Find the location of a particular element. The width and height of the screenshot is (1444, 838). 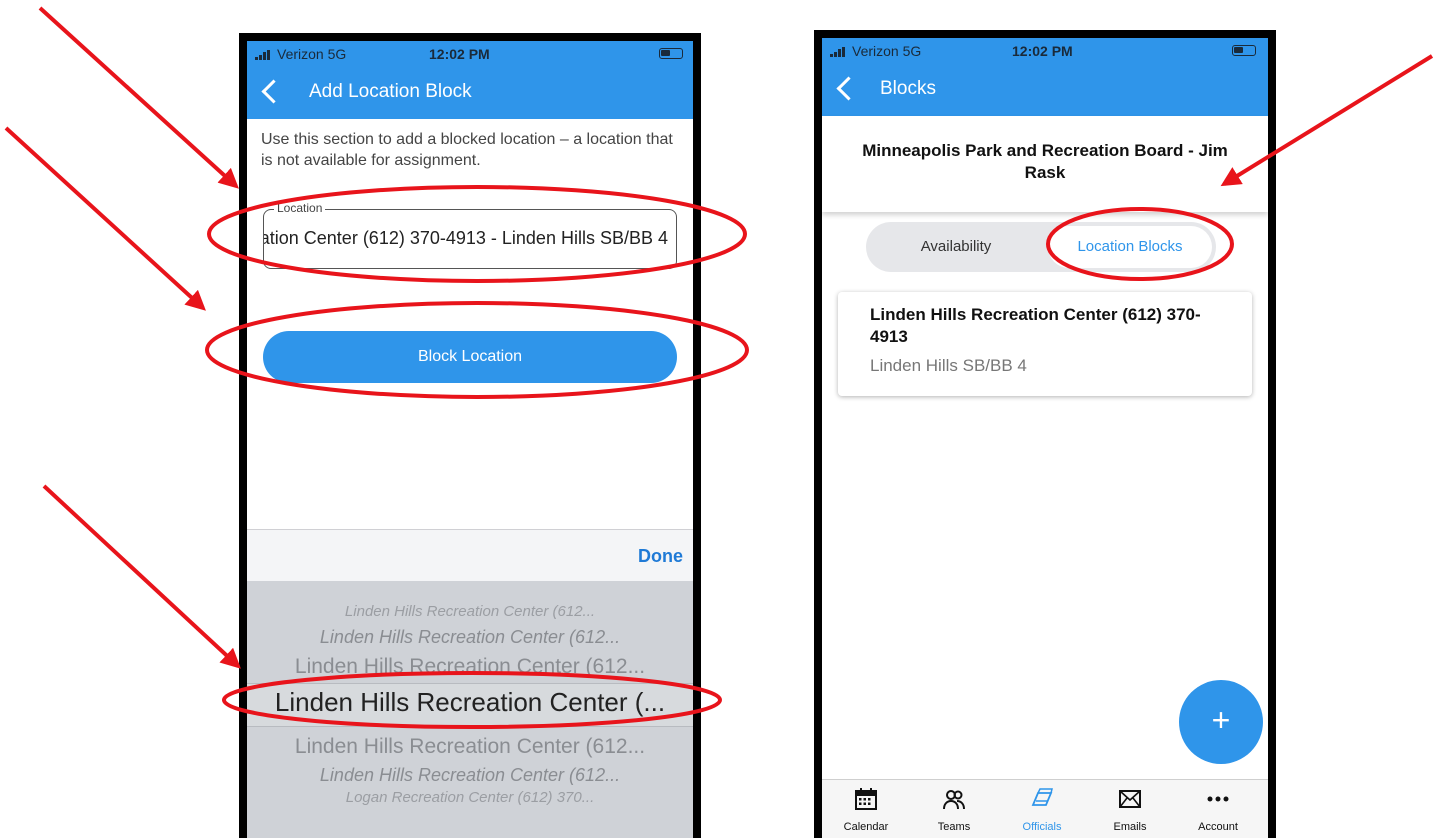

segmented-control: Availability Location Blocks is located at coordinates (1041, 247).